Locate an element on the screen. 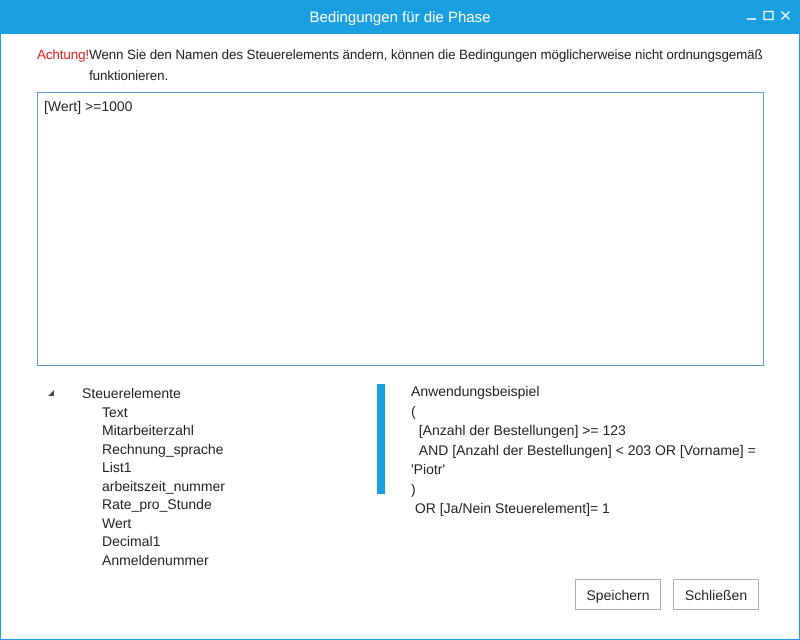 The height and width of the screenshot is (640, 800). window-title: Bedingungen für die Phase is located at coordinates (400, 17).